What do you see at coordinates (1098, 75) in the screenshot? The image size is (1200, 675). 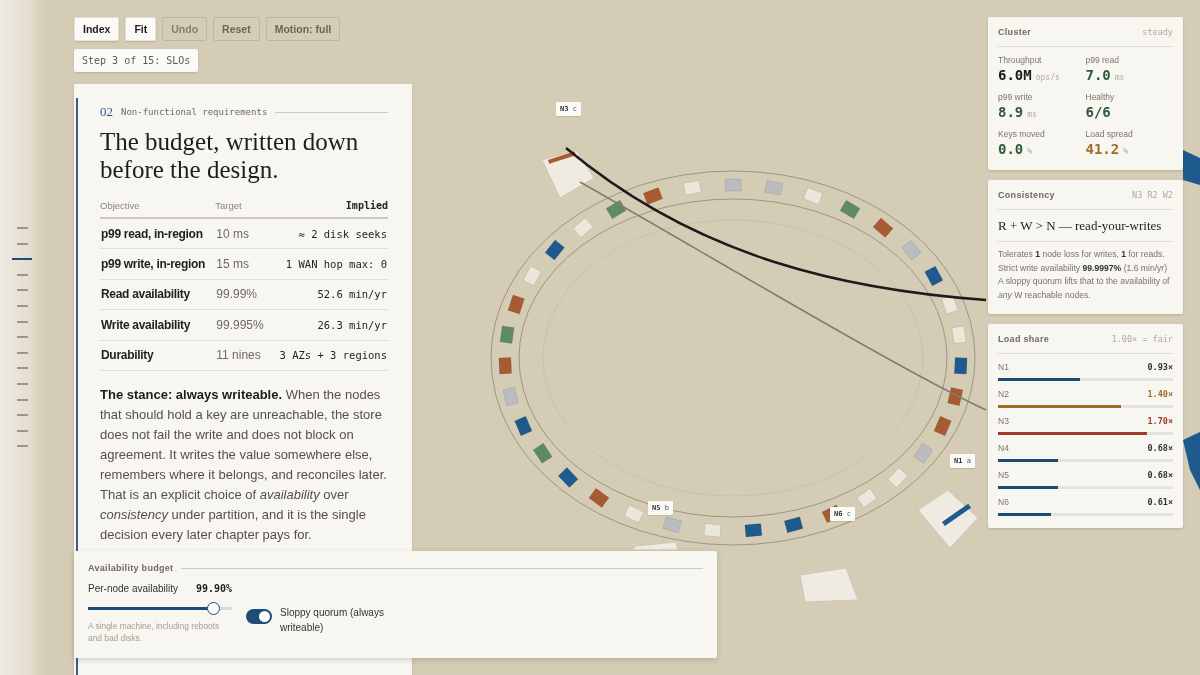 I see `metric-value: 7.0` at bounding box center [1098, 75].